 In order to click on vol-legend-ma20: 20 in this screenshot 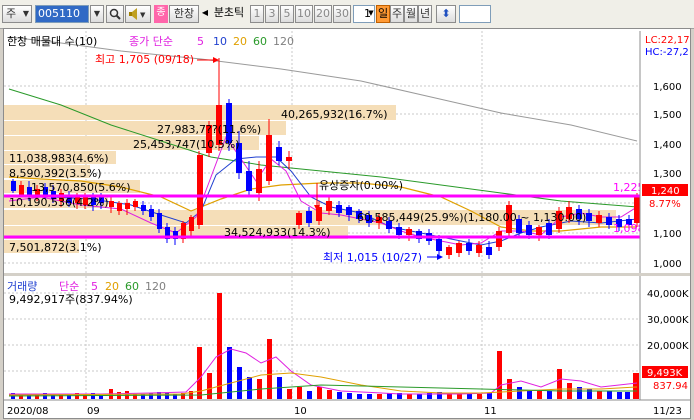, I will do `click(112, 286)`.